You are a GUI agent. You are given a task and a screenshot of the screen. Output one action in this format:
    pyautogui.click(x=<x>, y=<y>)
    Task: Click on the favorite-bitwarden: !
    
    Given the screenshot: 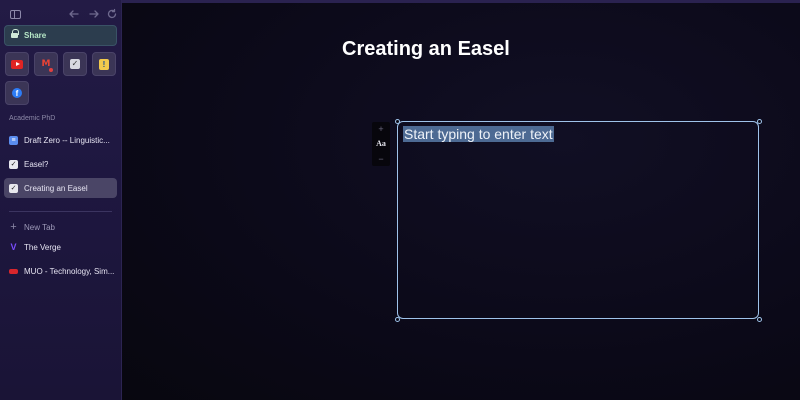 What is the action you would take?
    pyautogui.click(x=104, y=64)
    